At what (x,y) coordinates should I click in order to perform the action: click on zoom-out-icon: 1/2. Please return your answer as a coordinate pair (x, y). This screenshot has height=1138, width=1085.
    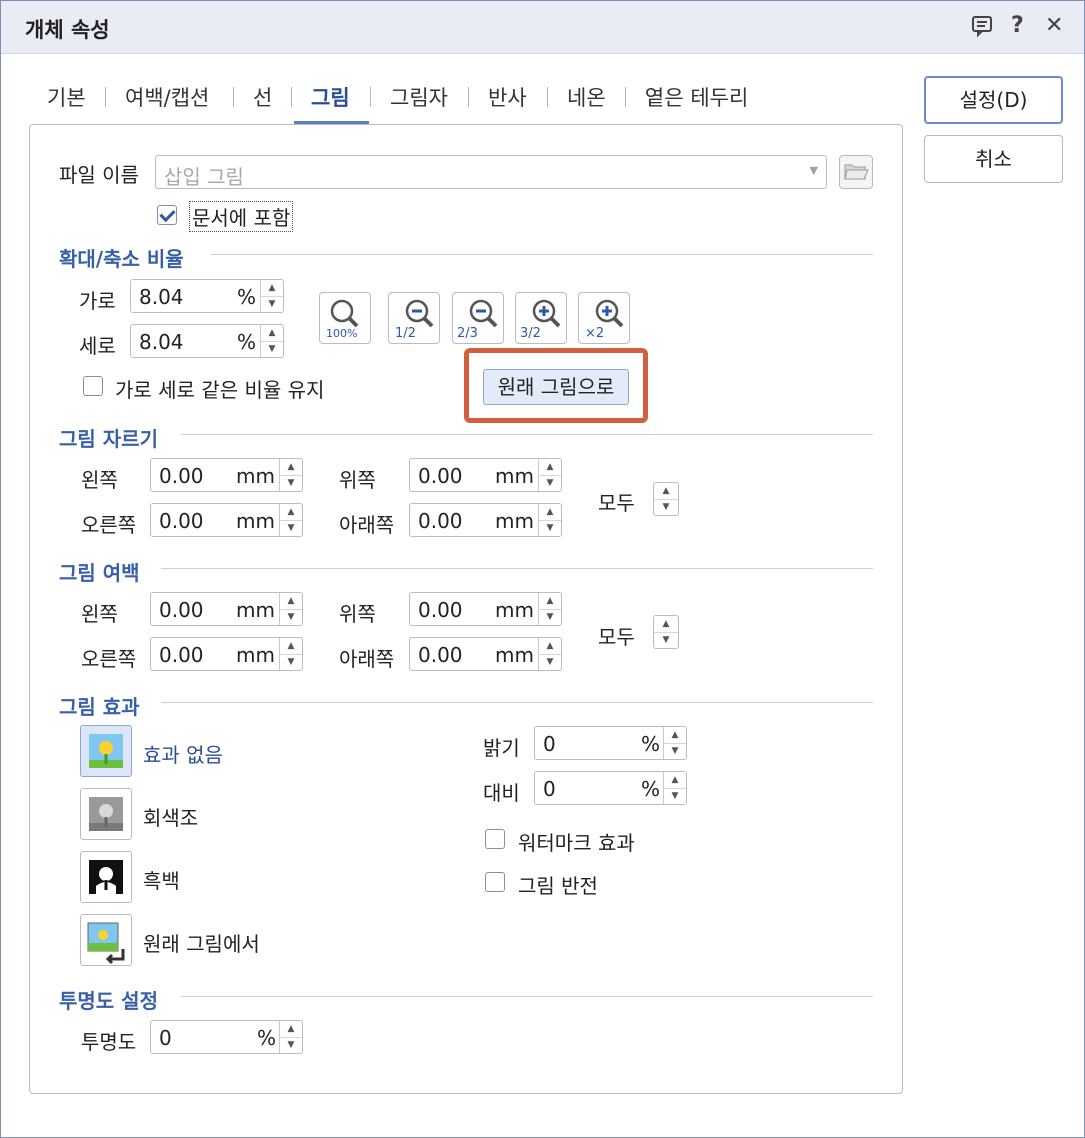
    Looking at the image, I should click on (414, 320).